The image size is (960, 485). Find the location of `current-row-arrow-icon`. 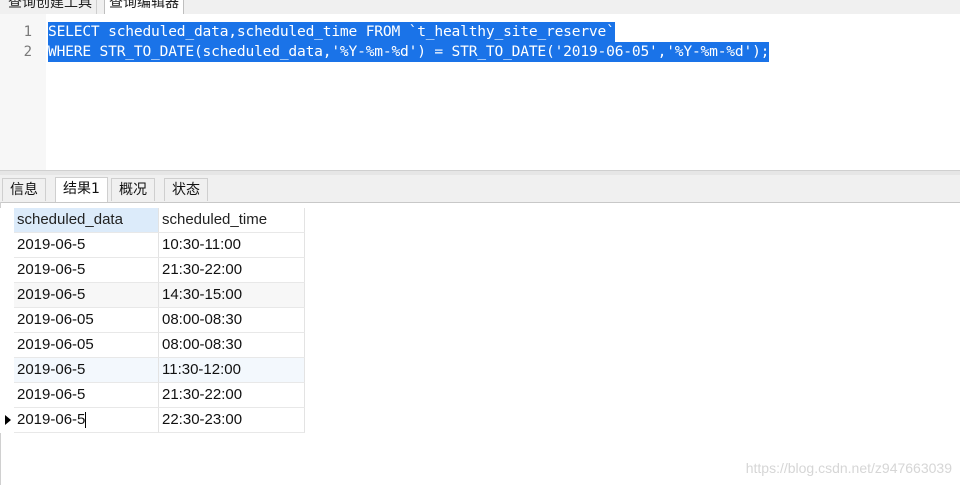

current-row-arrow-icon is located at coordinates (8, 420).